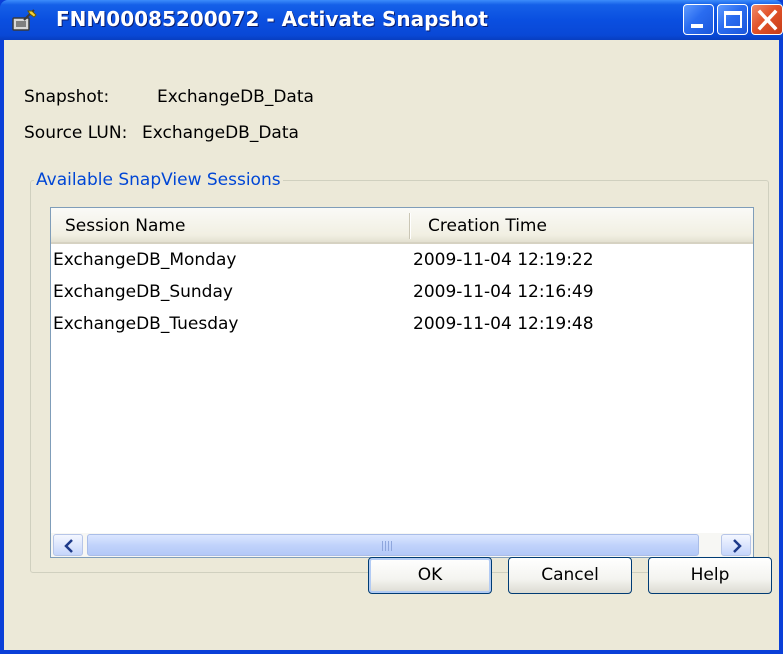  Describe the element at coordinates (410, 226) in the screenshot. I see `column-divider` at that location.